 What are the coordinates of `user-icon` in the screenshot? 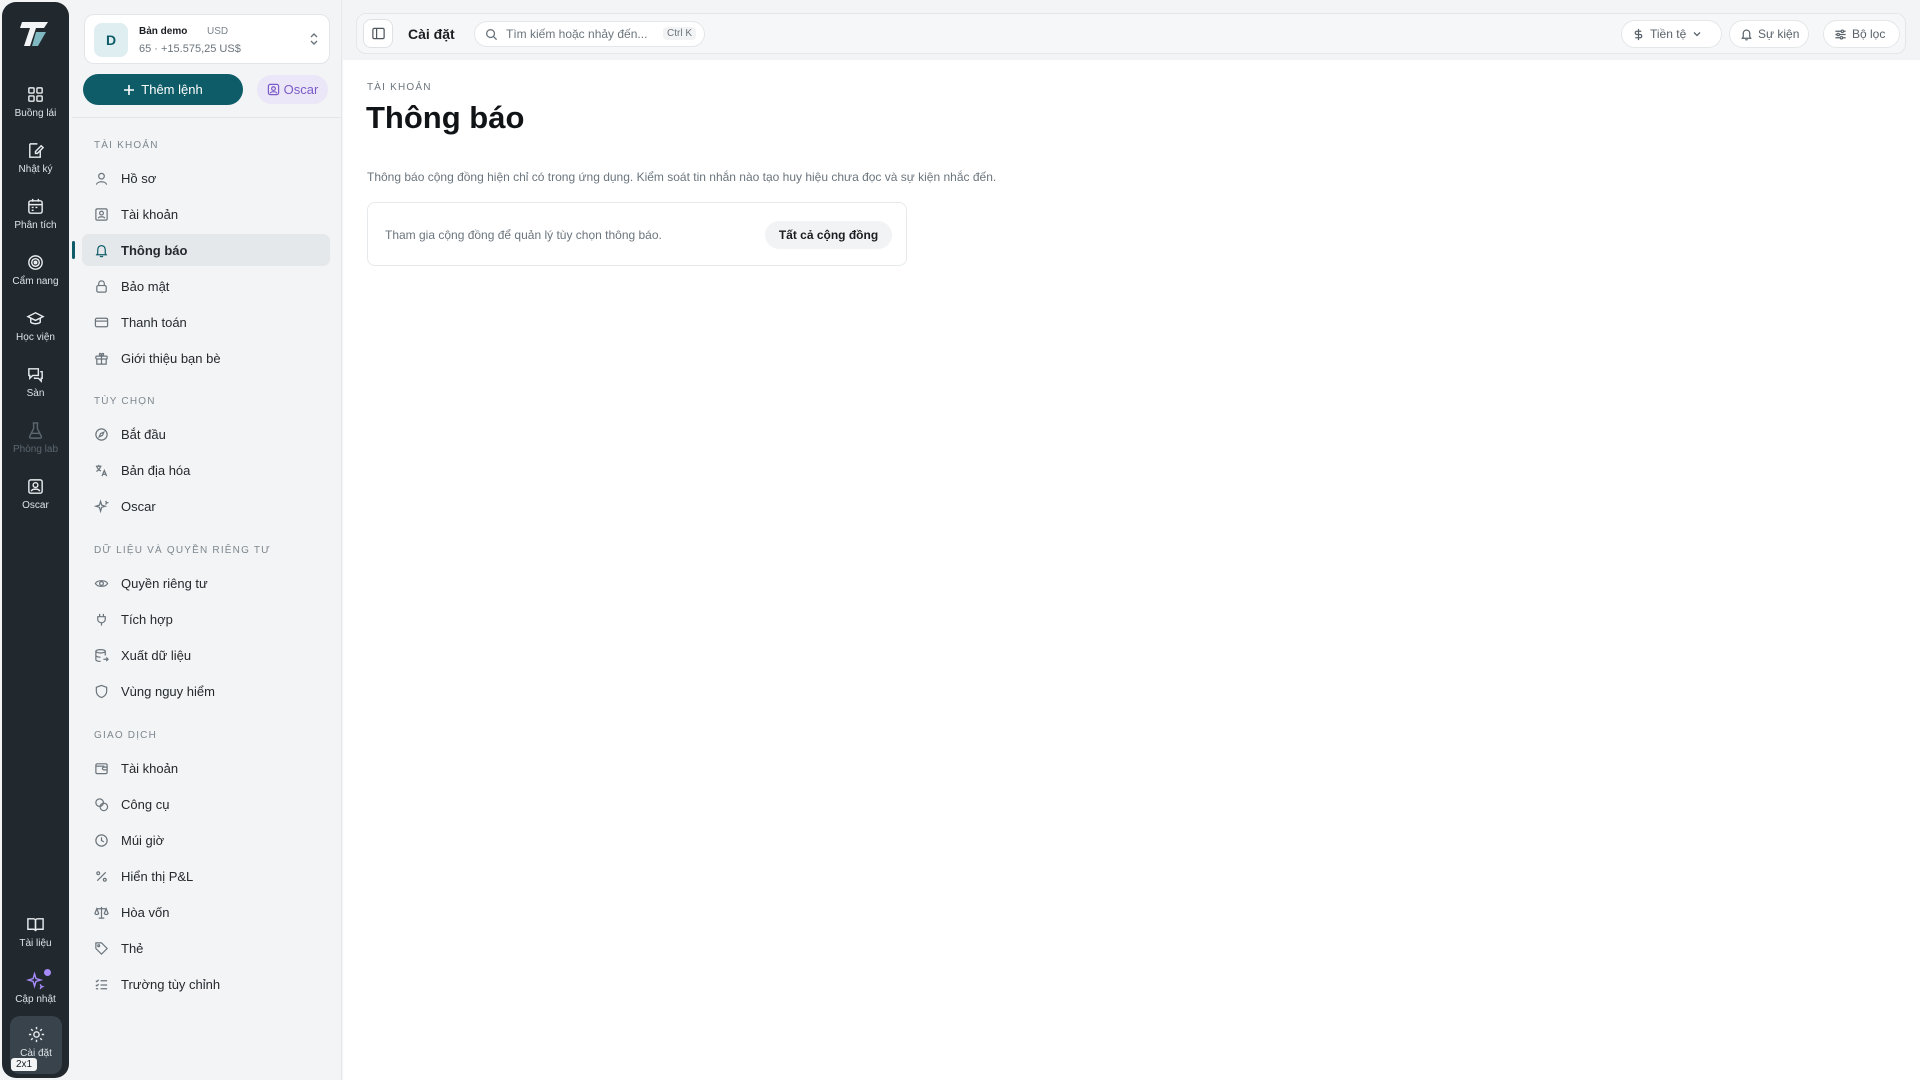 It's located at (101, 178).